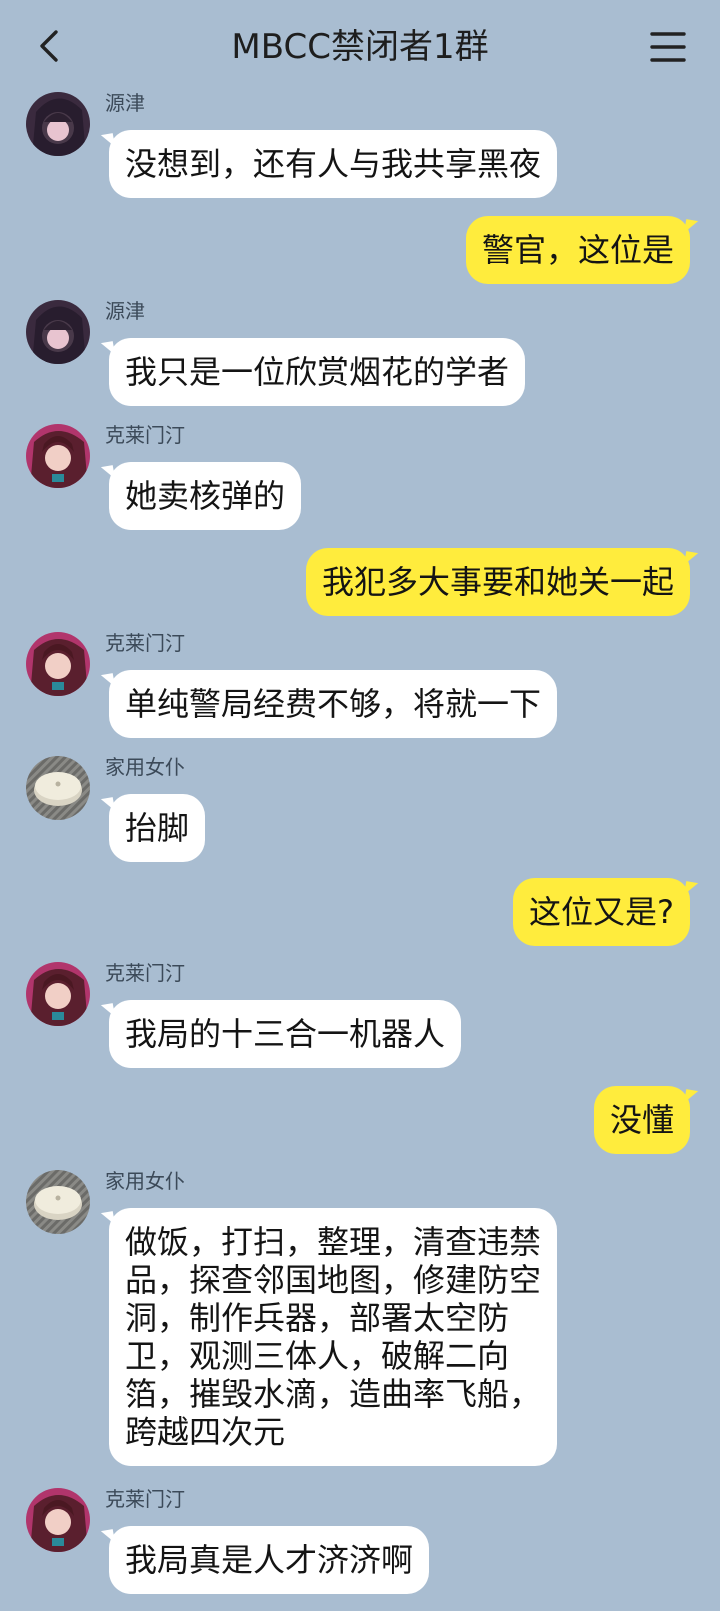 This screenshot has width=720, height=1611. What do you see at coordinates (205, 496) in the screenshot?
I see `message-bubble-incoming: 她卖核弹的` at bounding box center [205, 496].